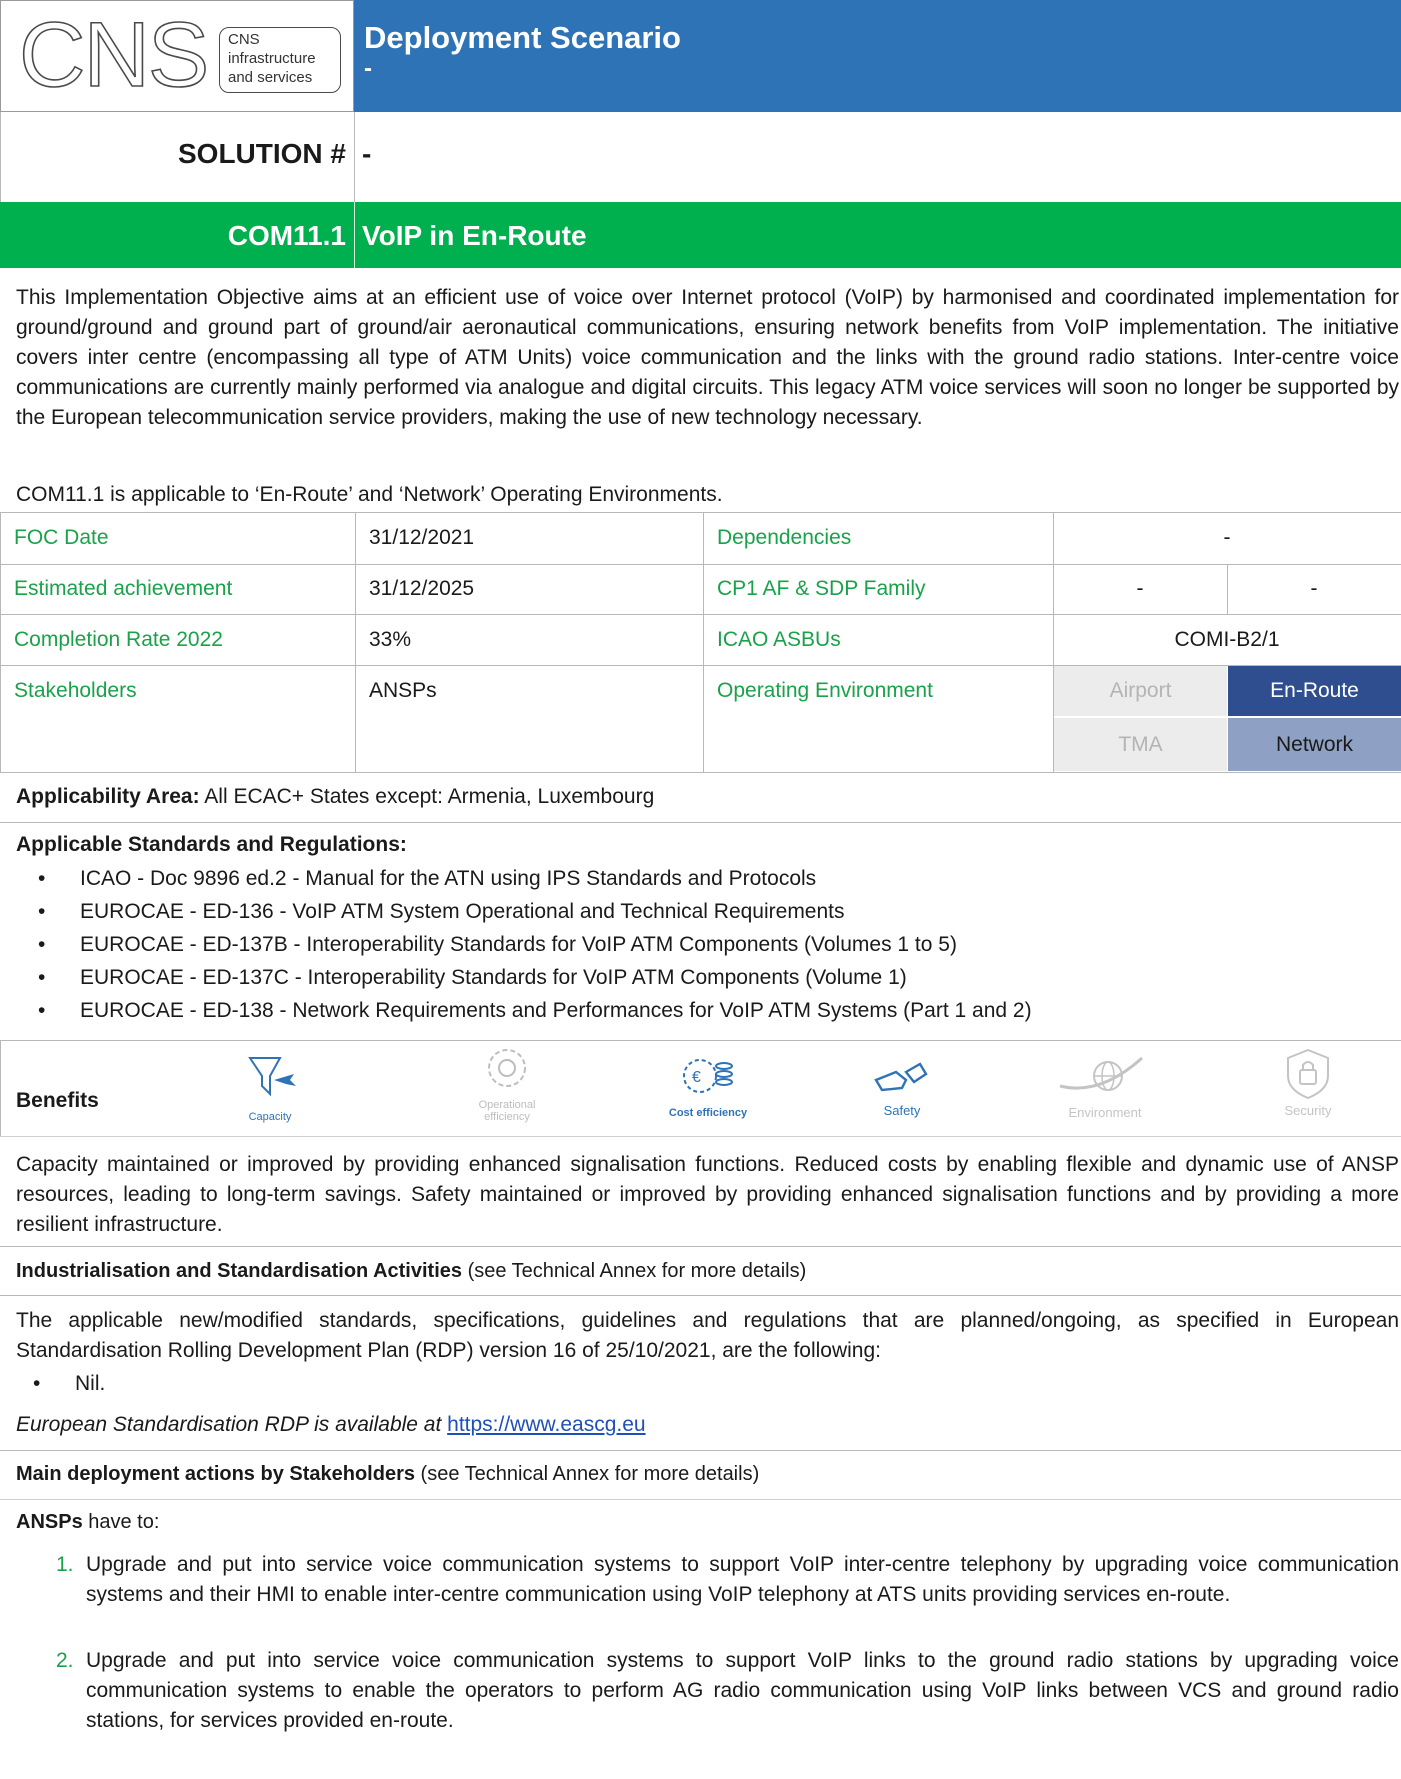  I want to click on cp1-family-value-2: -, so click(1314, 588).